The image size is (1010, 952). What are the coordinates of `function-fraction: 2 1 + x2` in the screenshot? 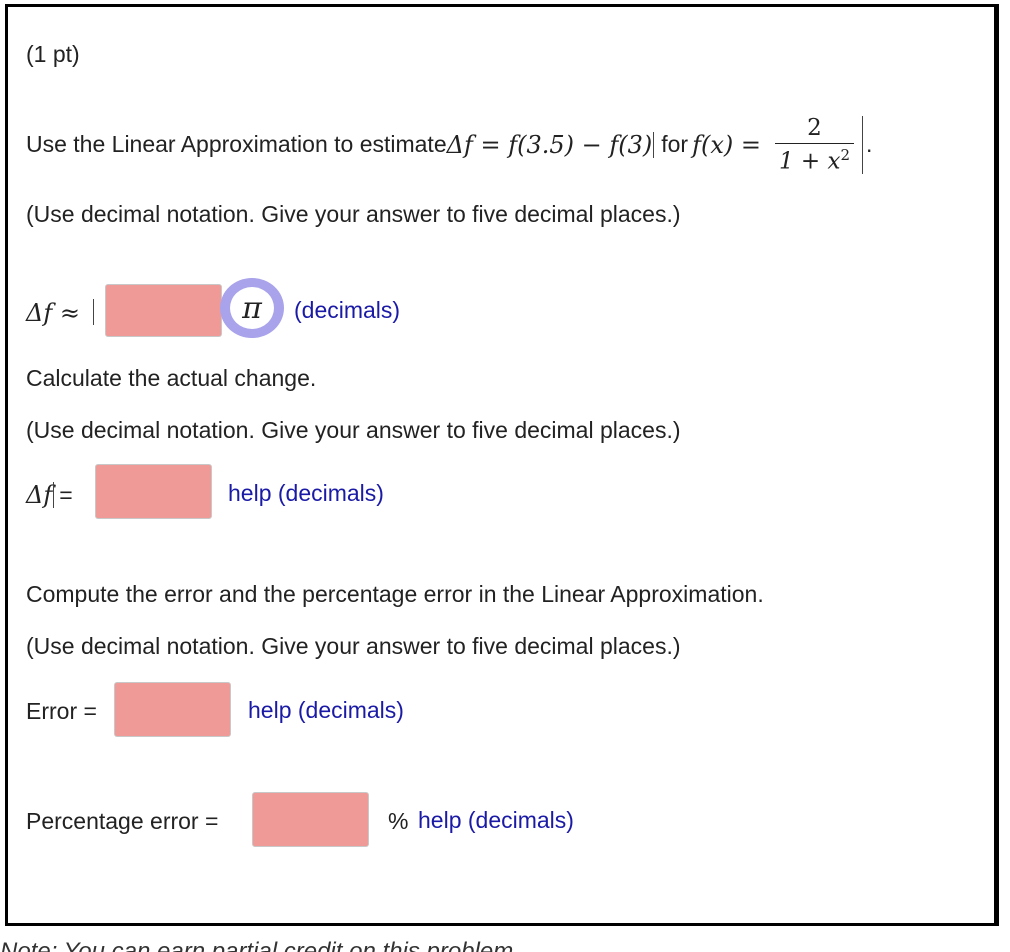 It's located at (814, 145).